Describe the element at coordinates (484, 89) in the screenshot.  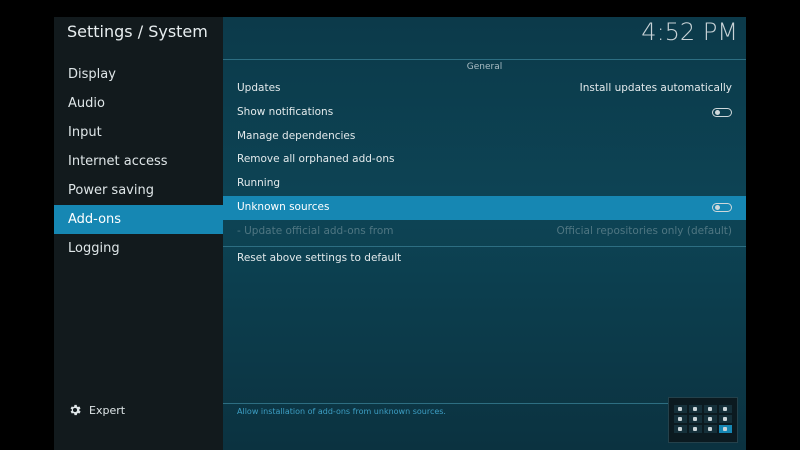
I see `setting-updates: Updates Install updates automatically` at that location.